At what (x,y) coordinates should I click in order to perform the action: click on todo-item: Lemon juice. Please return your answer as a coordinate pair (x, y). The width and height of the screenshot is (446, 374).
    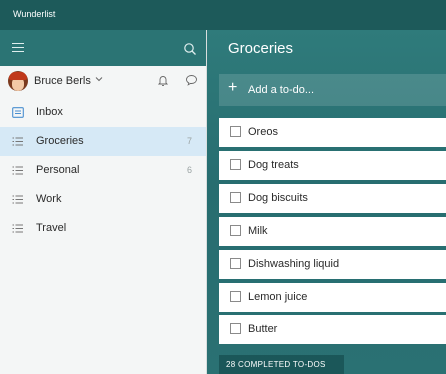
    Looking at the image, I should click on (332, 297).